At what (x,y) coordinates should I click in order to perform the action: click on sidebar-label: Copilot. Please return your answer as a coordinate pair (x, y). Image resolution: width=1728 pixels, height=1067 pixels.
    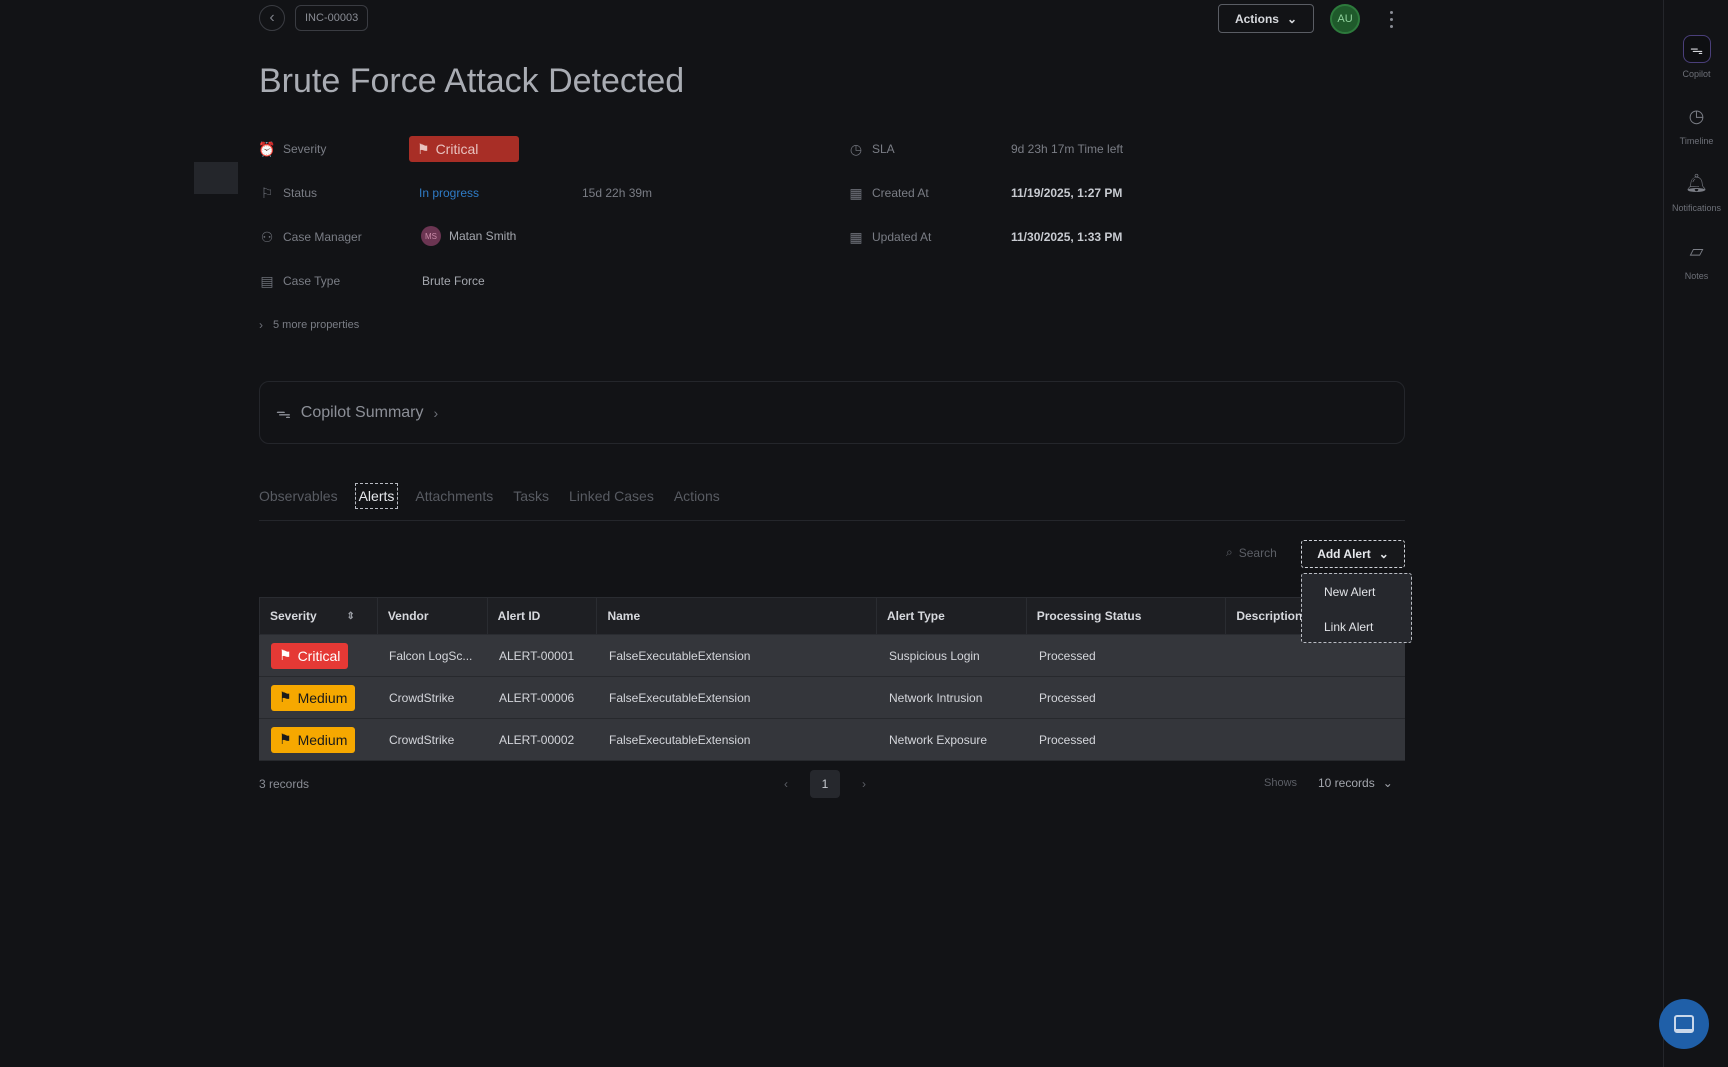
    Looking at the image, I should click on (1696, 74).